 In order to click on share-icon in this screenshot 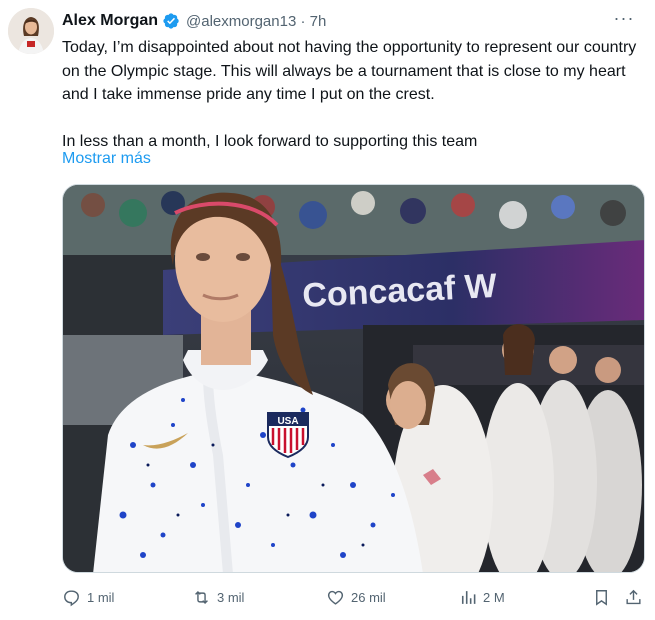, I will do `click(633, 597)`.